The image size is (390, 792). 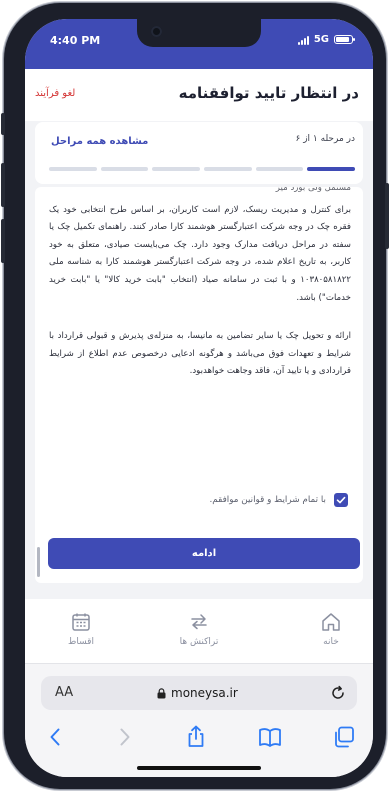 What do you see at coordinates (199, 642) in the screenshot?
I see `nav-transactions-label: تراکنش ها` at bounding box center [199, 642].